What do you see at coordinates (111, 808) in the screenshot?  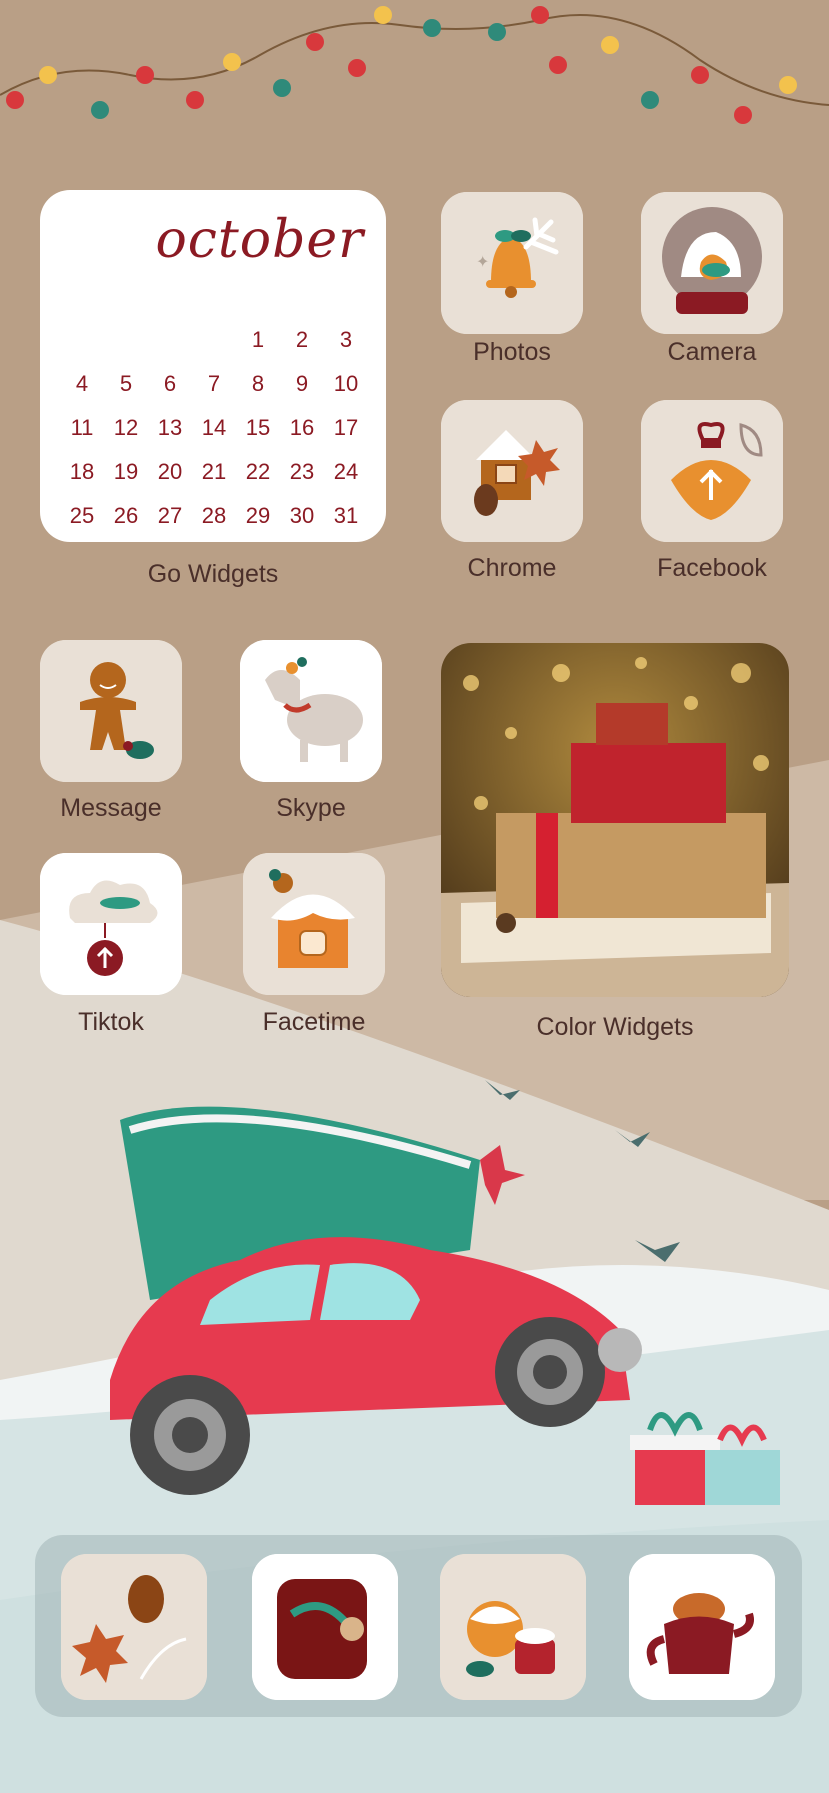 I see `message-app-label: Message` at bounding box center [111, 808].